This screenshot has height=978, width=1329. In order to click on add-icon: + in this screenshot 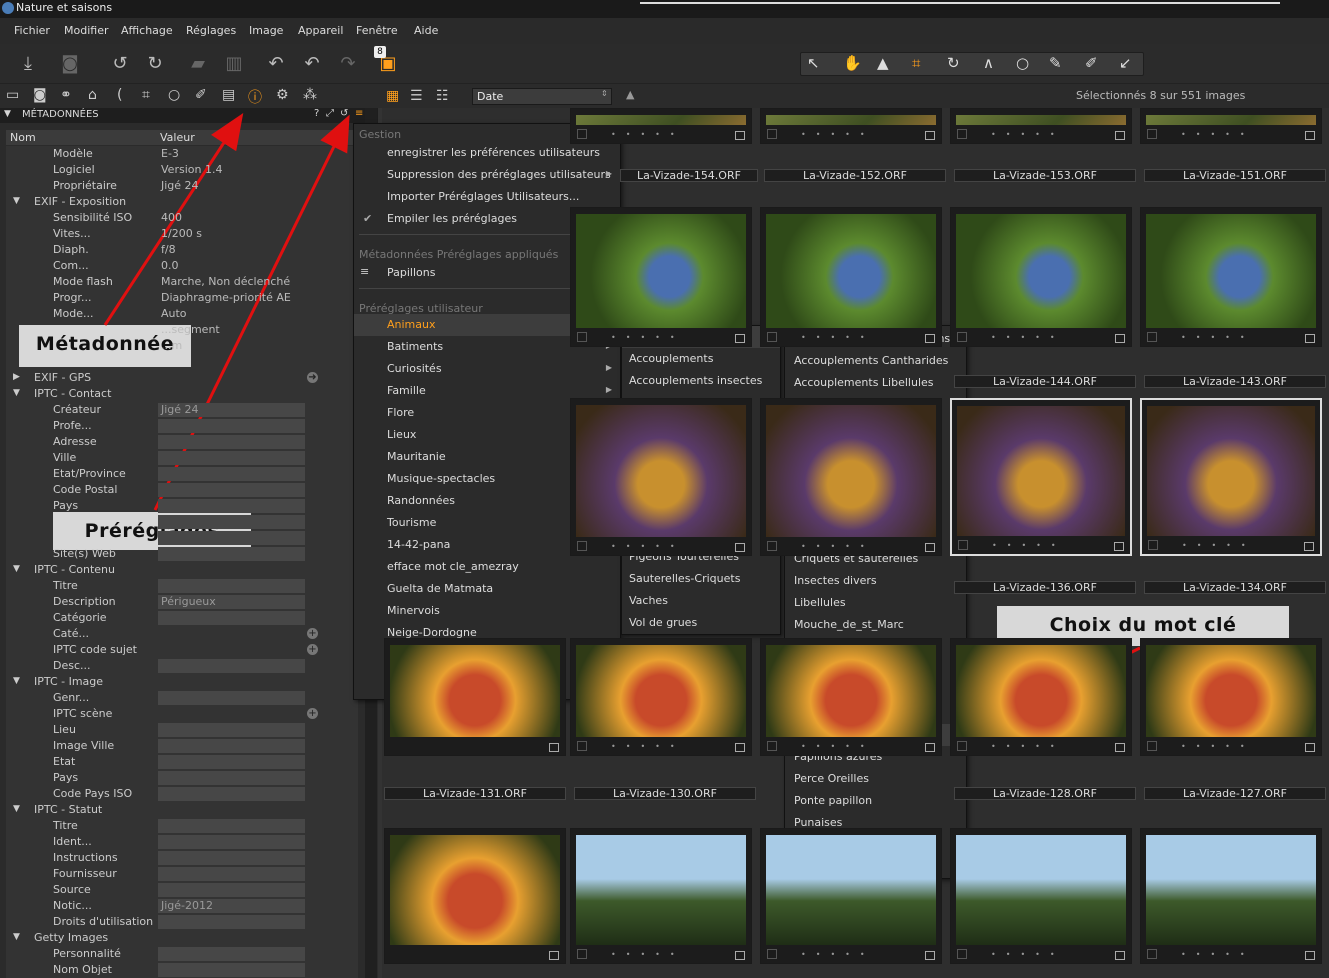, I will do `click(312, 649)`.